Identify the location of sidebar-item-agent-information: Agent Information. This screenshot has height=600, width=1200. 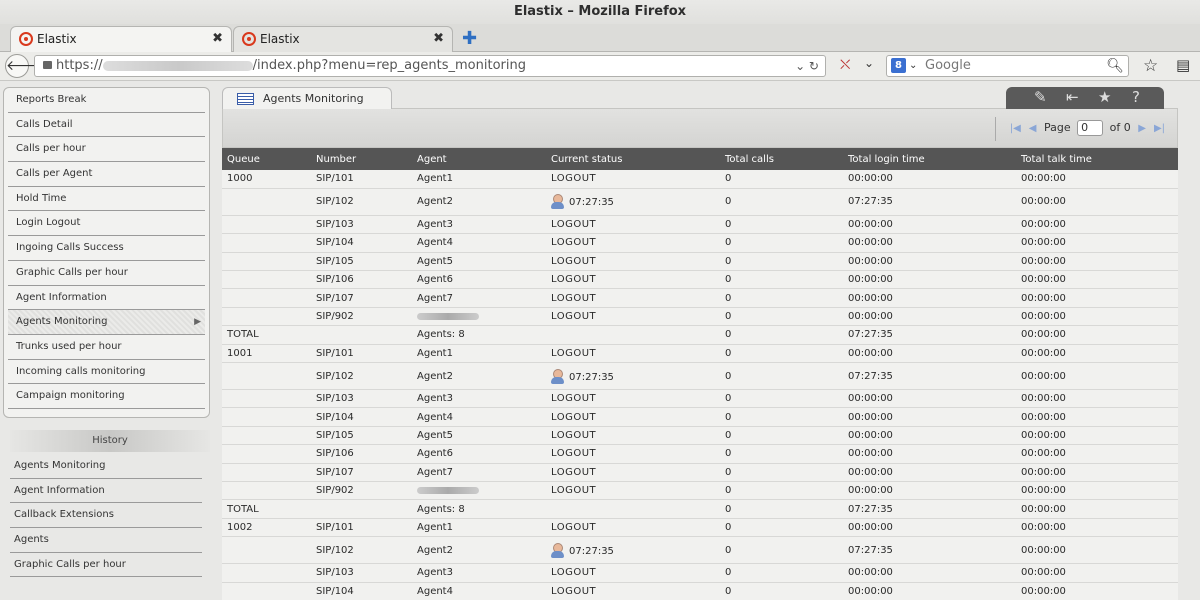
(106, 298).